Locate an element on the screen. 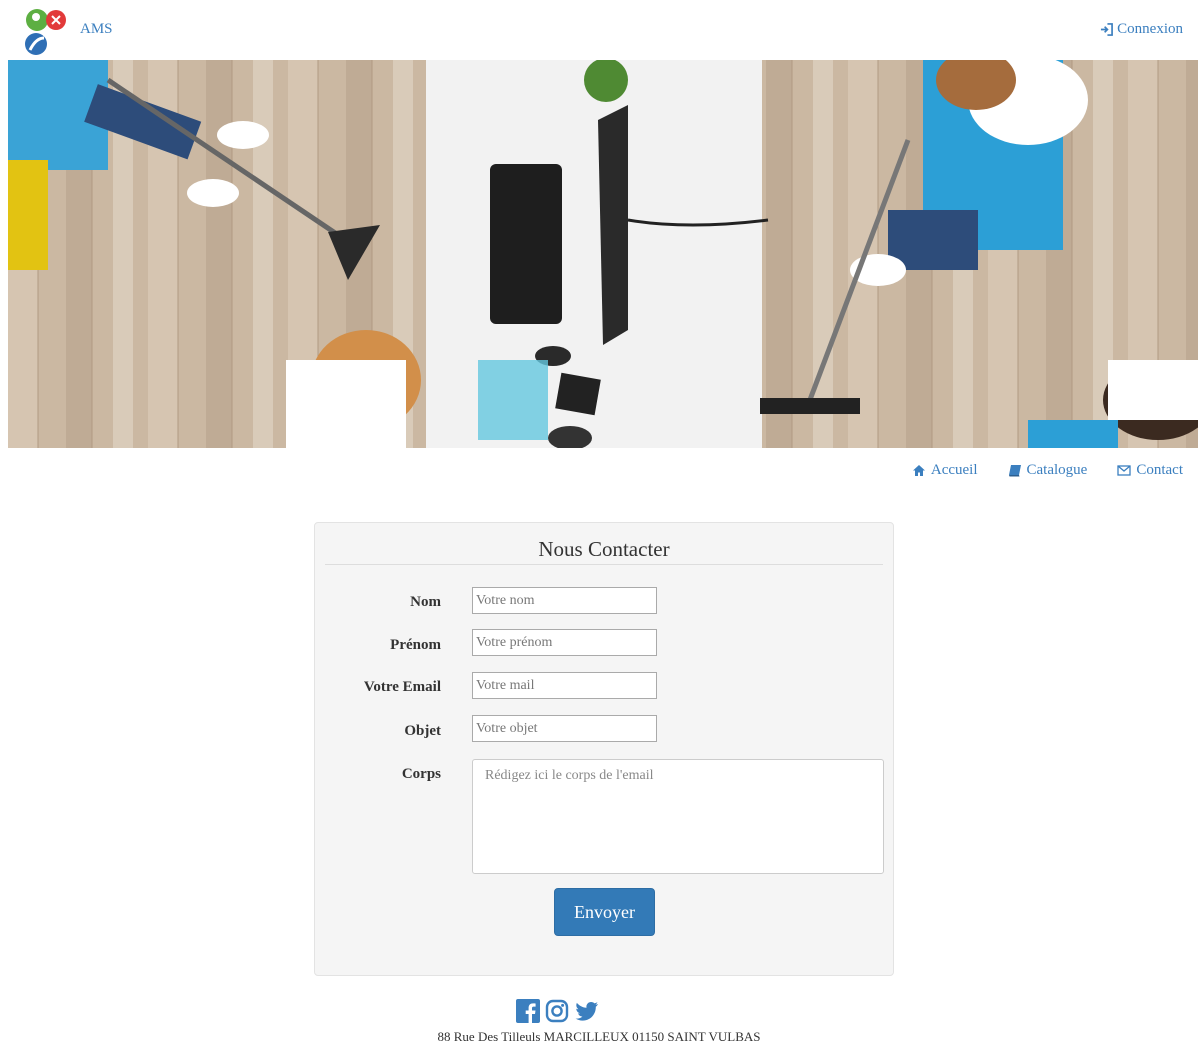  objet-label: Objet is located at coordinates (422, 731).